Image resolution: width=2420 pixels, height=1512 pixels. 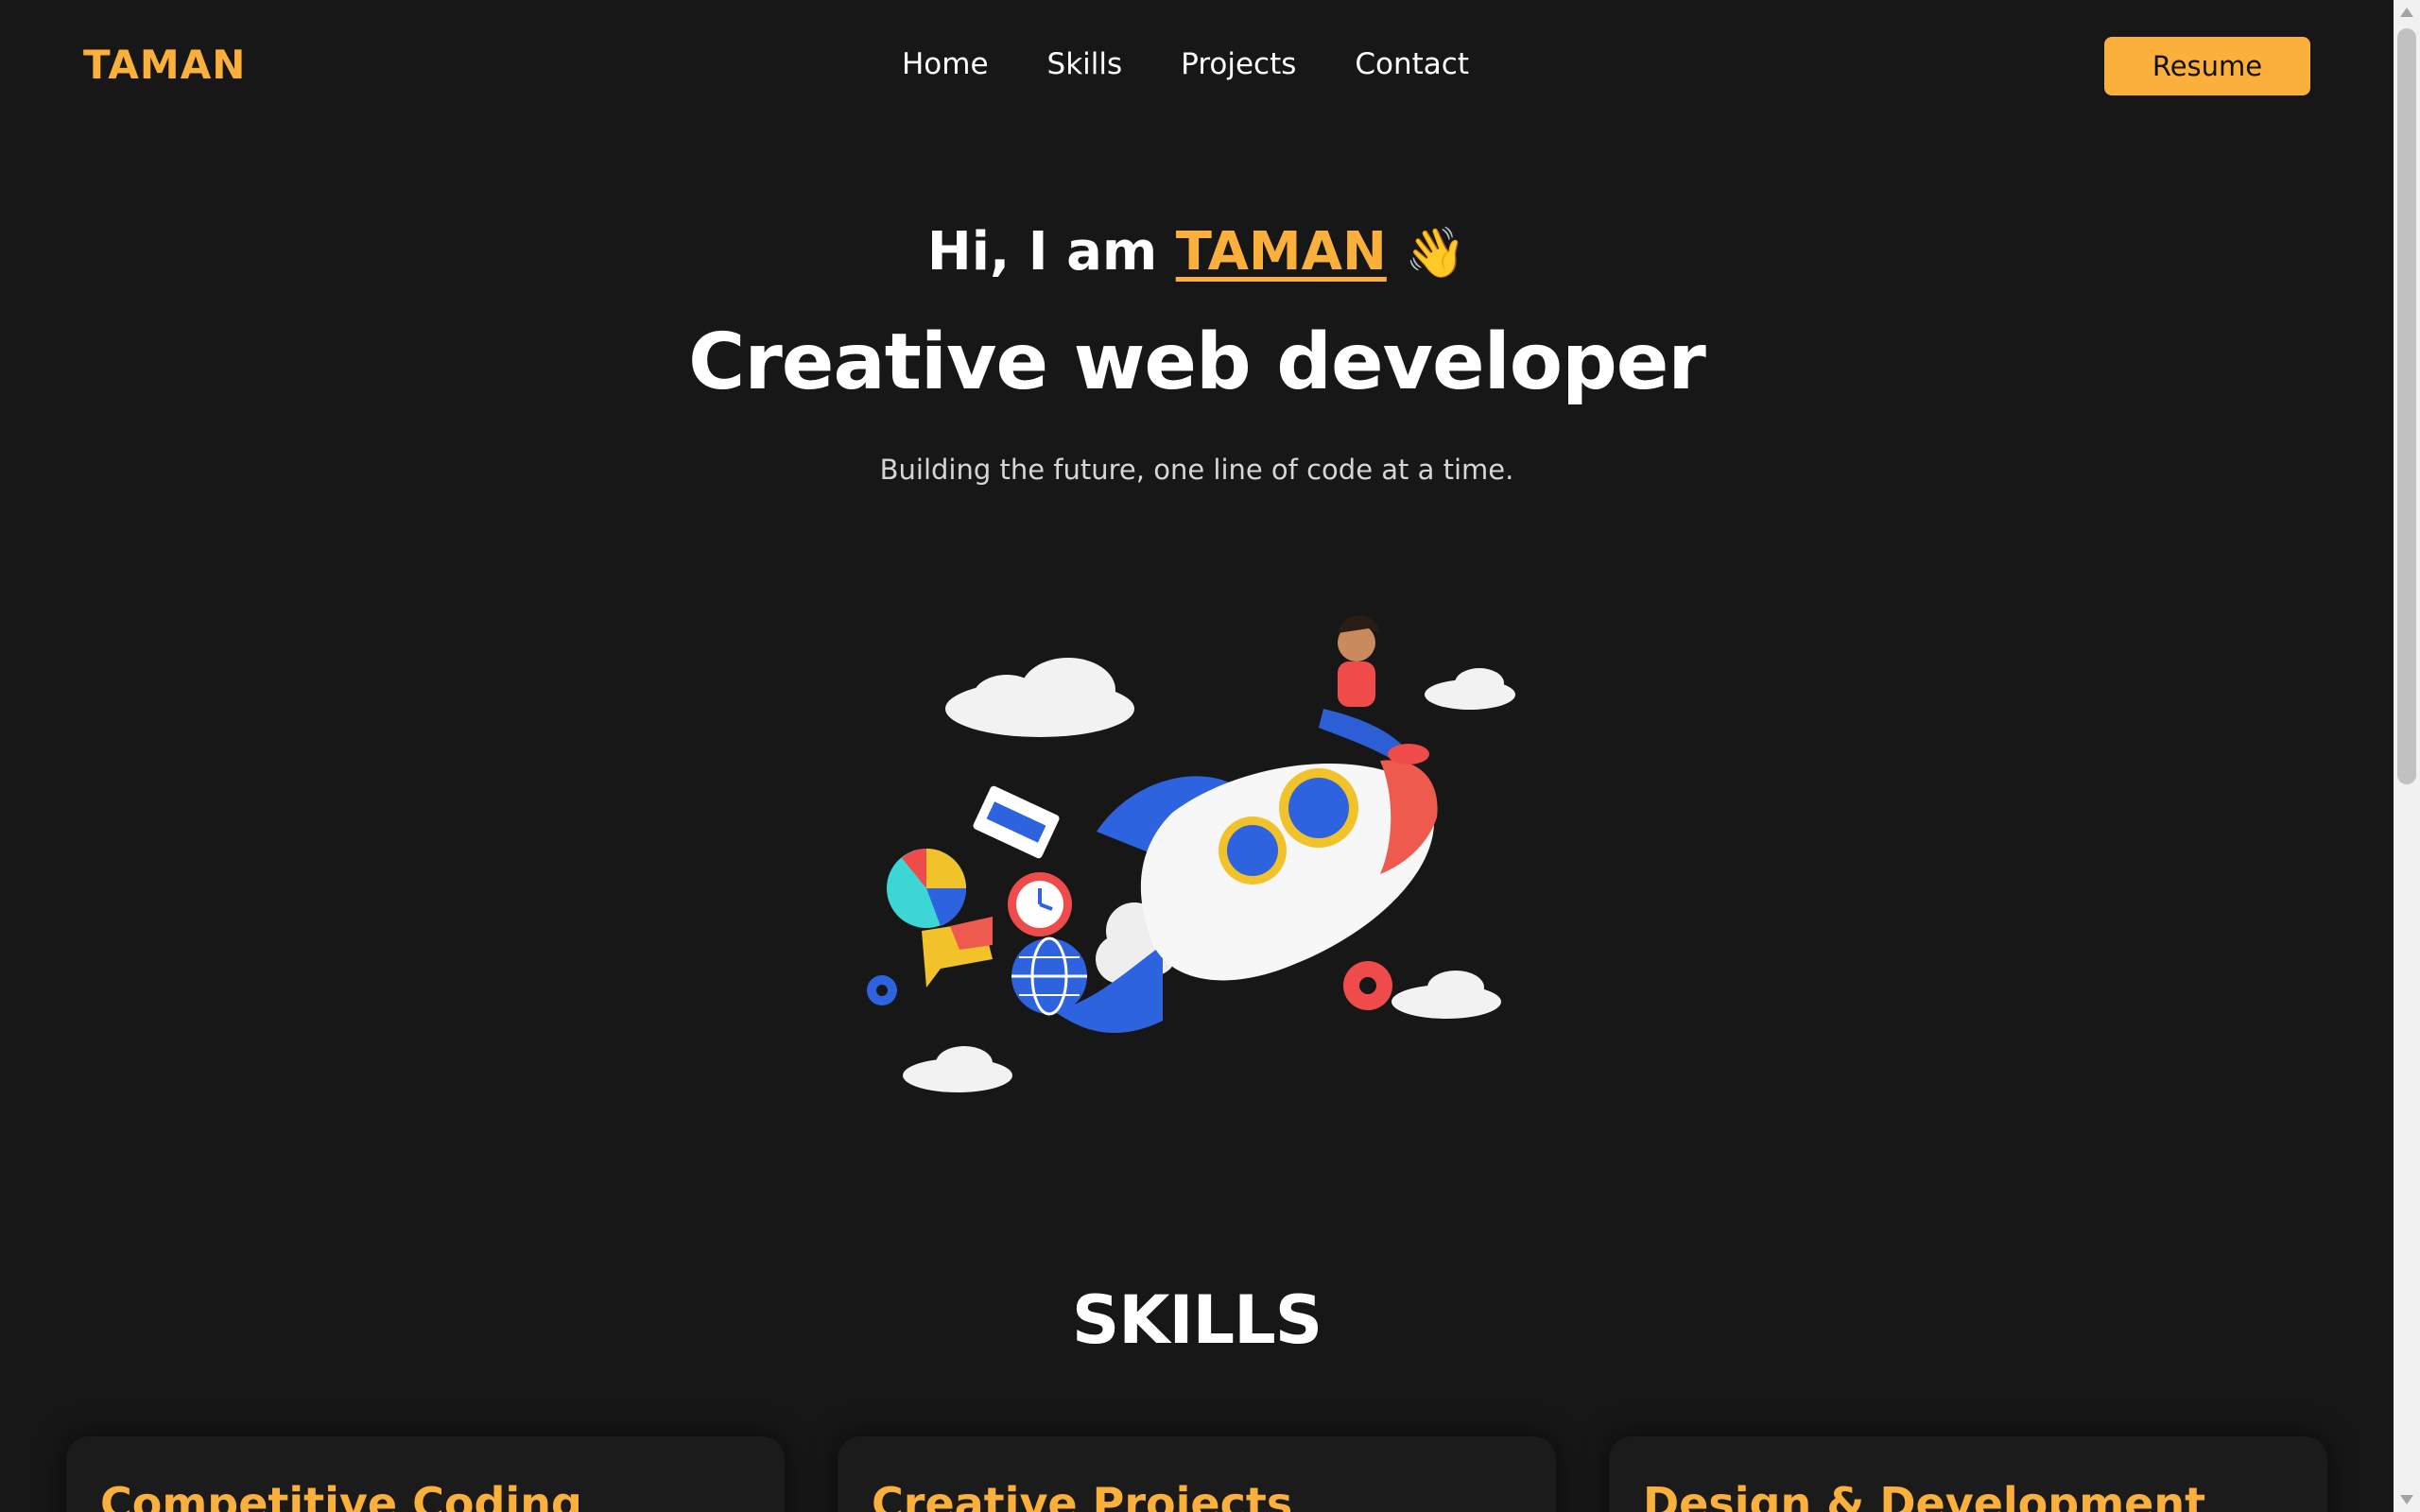 I want to click on scroll-thumb, so click(x=2406, y=406).